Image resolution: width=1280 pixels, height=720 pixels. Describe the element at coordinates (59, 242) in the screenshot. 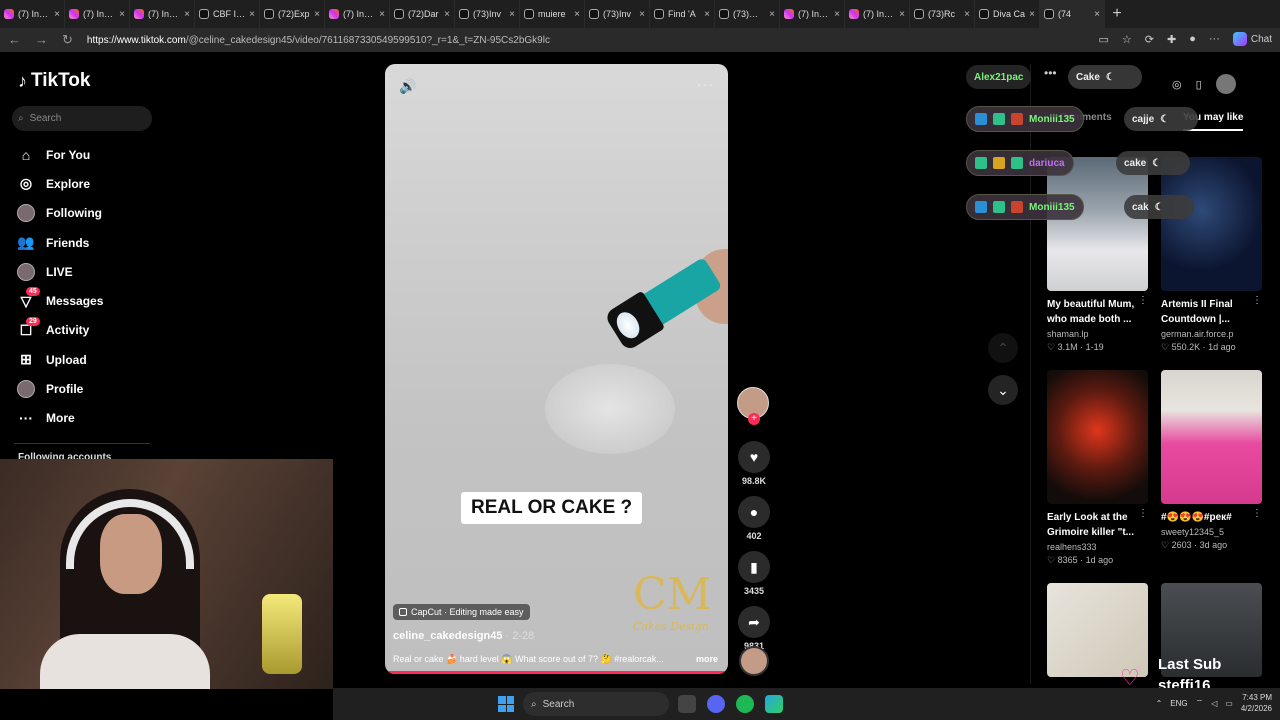

I see `sidebar-item-friends: 👥 Friends` at that location.